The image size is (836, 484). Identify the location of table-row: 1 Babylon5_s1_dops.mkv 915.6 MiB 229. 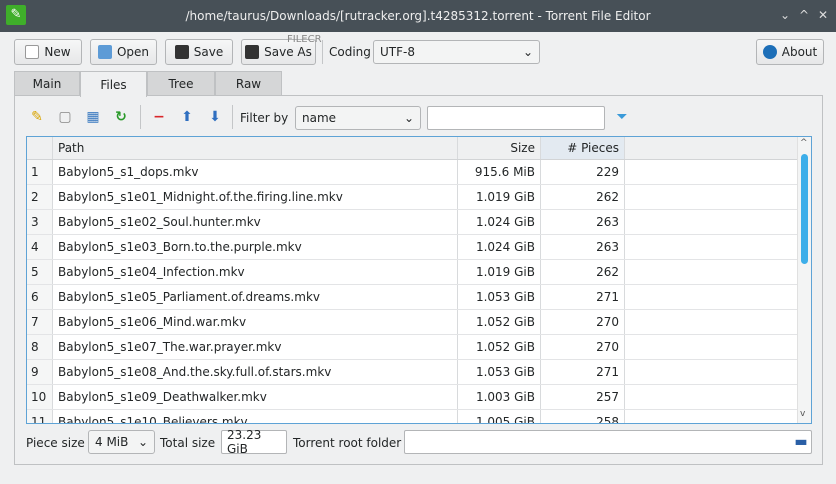
(412, 172).